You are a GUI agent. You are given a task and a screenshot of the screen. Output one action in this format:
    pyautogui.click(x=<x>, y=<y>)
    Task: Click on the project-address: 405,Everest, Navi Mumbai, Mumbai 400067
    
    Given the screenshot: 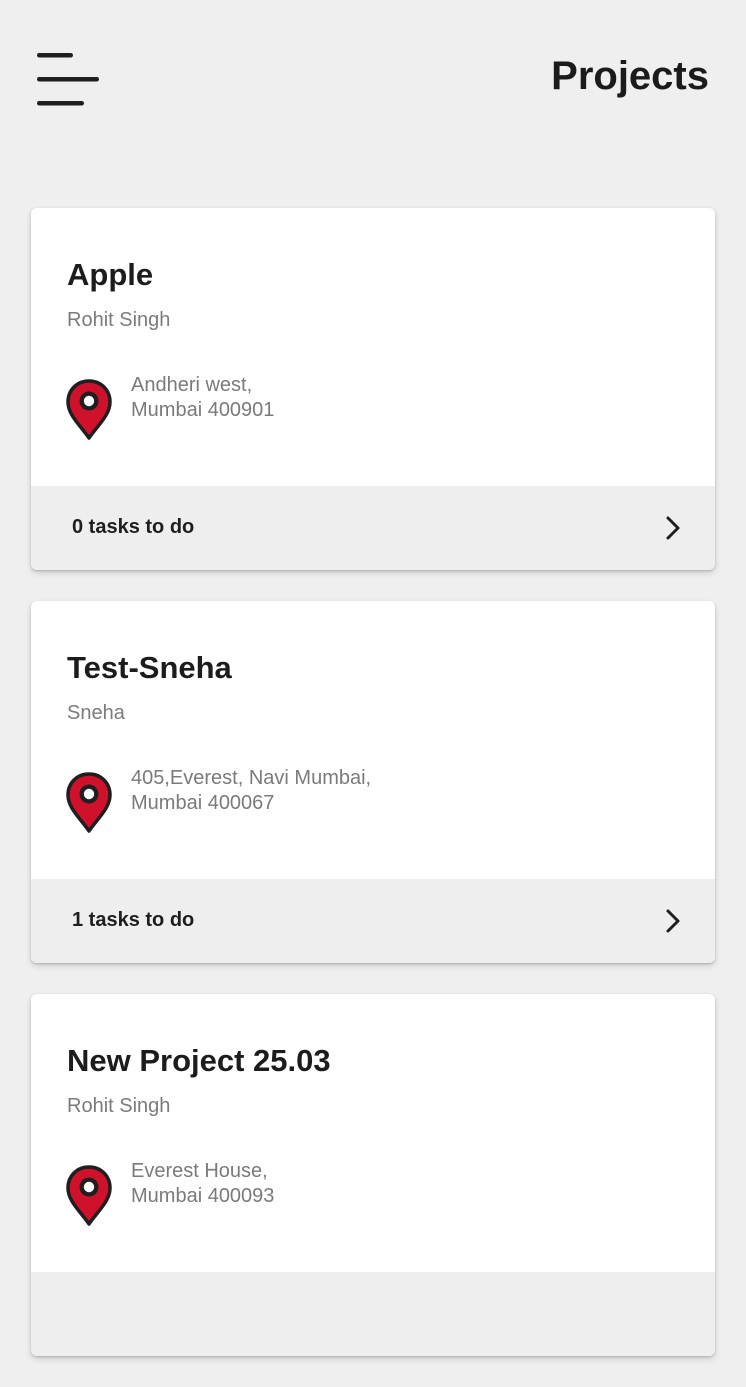 What is the action you would take?
    pyautogui.click(x=251, y=791)
    